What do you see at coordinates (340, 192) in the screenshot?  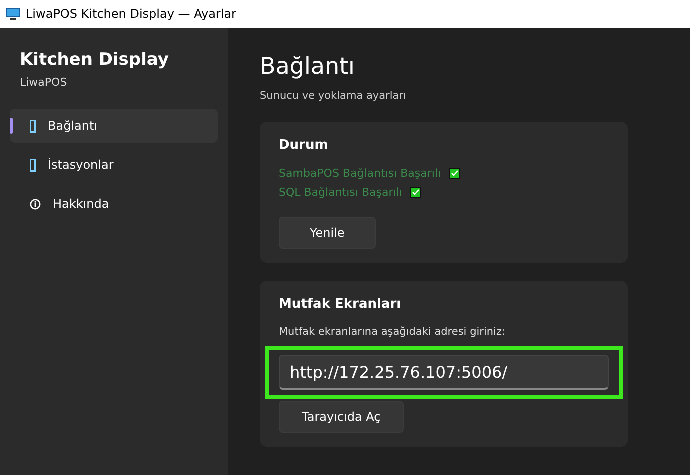 I see `status-label: SQL Bağlantısı Başarılı` at bounding box center [340, 192].